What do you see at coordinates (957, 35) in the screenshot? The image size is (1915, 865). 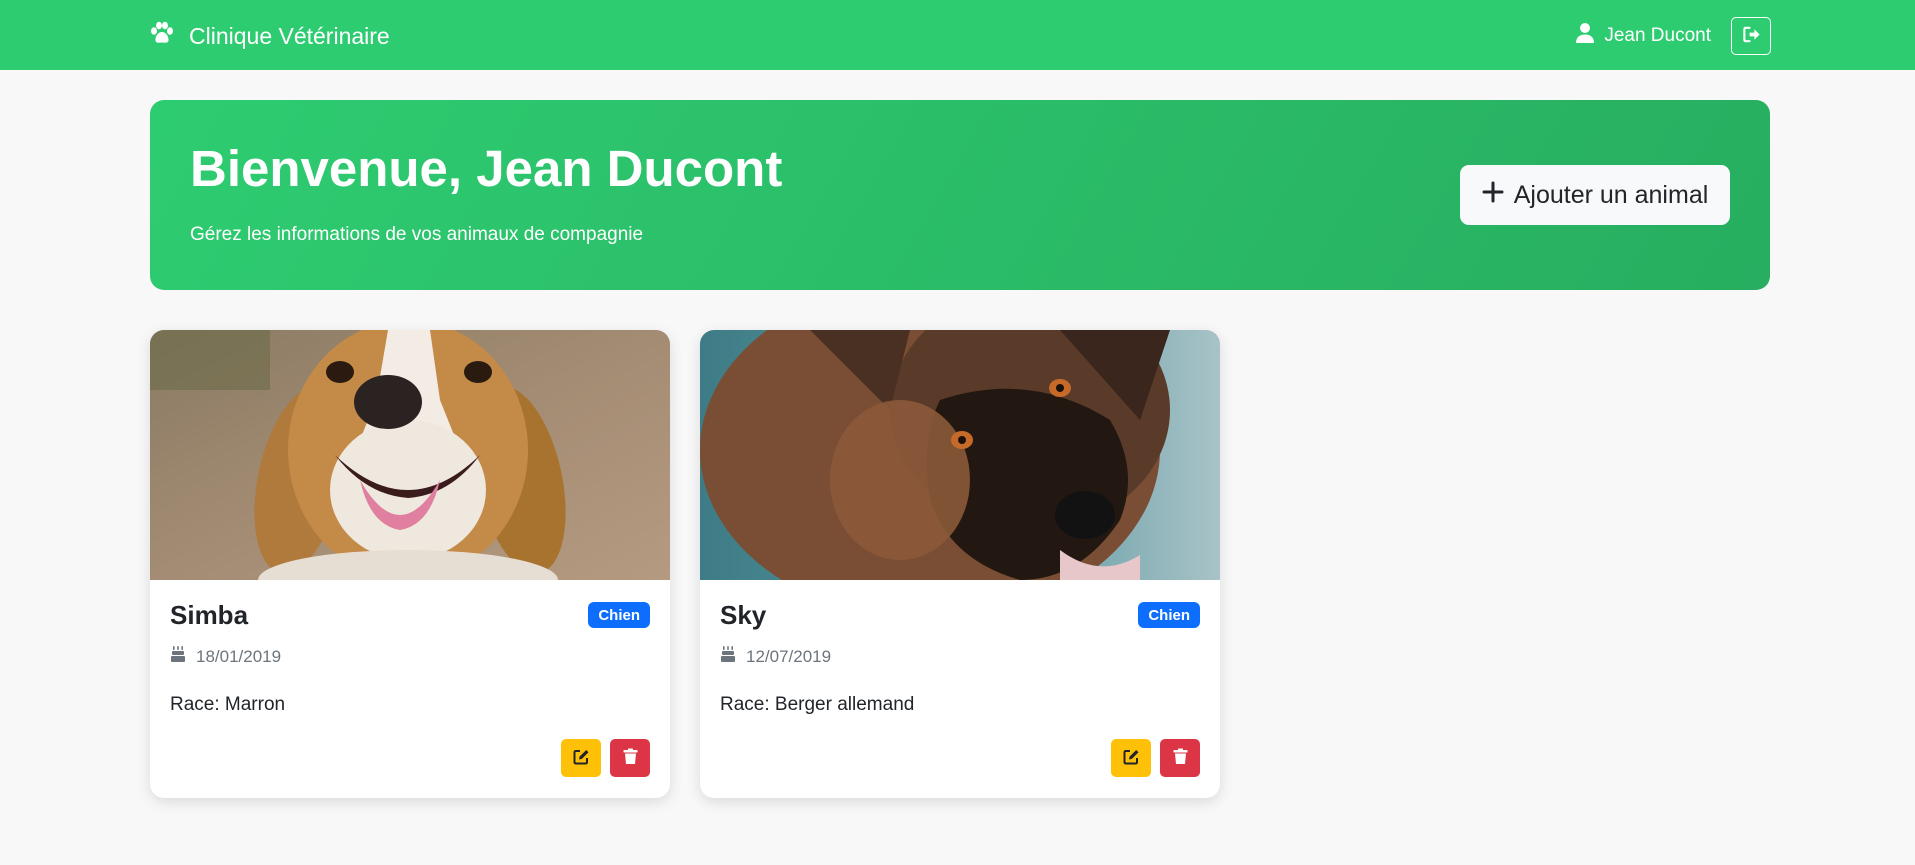 I see `top-navbar: Clinique Vétérinaire Jean Ducont` at bounding box center [957, 35].